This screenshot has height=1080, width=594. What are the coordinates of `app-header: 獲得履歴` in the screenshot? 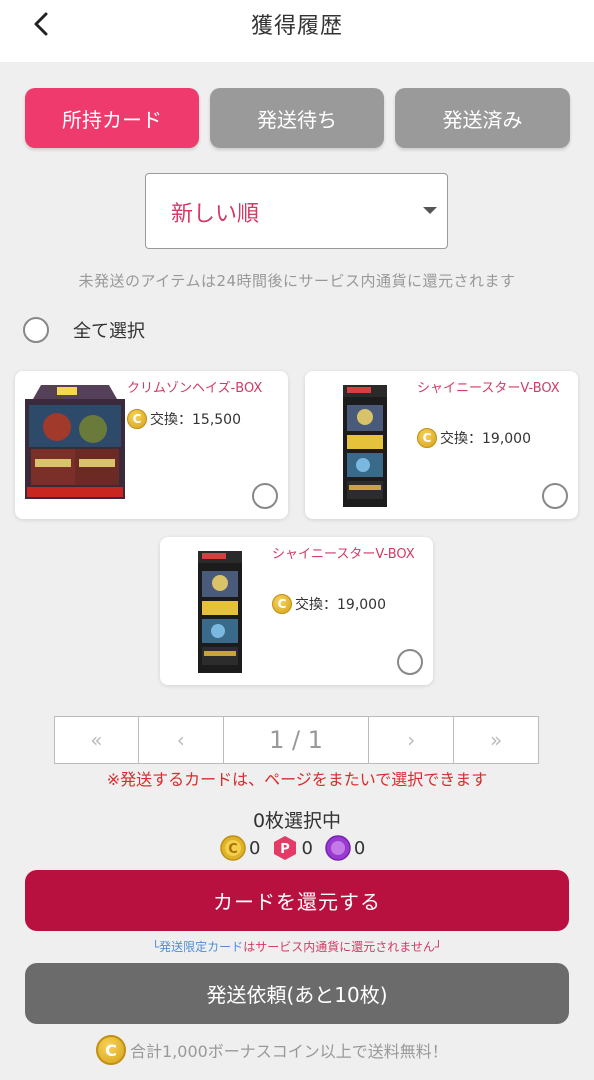 It's located at (297, 31).